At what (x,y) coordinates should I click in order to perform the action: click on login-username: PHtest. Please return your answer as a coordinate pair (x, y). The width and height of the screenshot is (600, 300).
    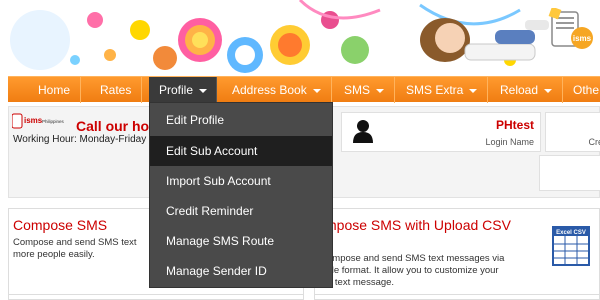
    Looking at the image, I should click on (514, 125).